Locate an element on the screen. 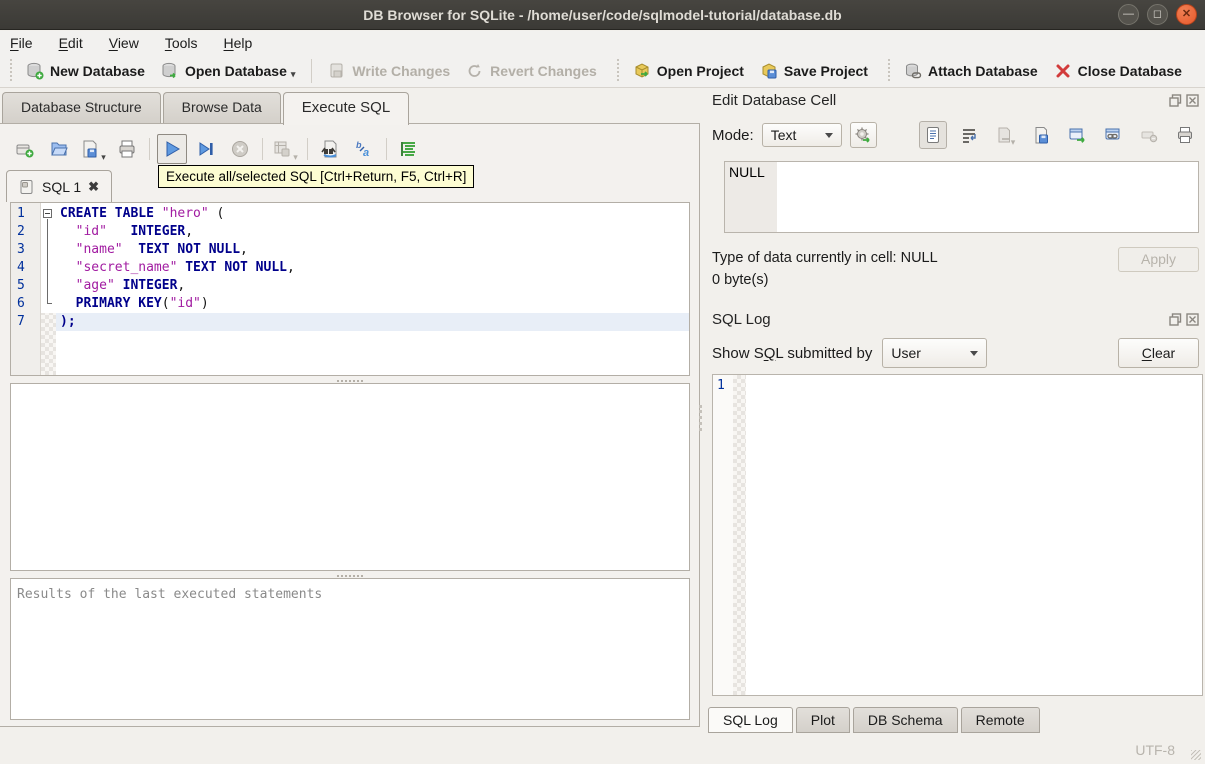  close-tab-icon: ✖ is located at coordinates (93, 187).